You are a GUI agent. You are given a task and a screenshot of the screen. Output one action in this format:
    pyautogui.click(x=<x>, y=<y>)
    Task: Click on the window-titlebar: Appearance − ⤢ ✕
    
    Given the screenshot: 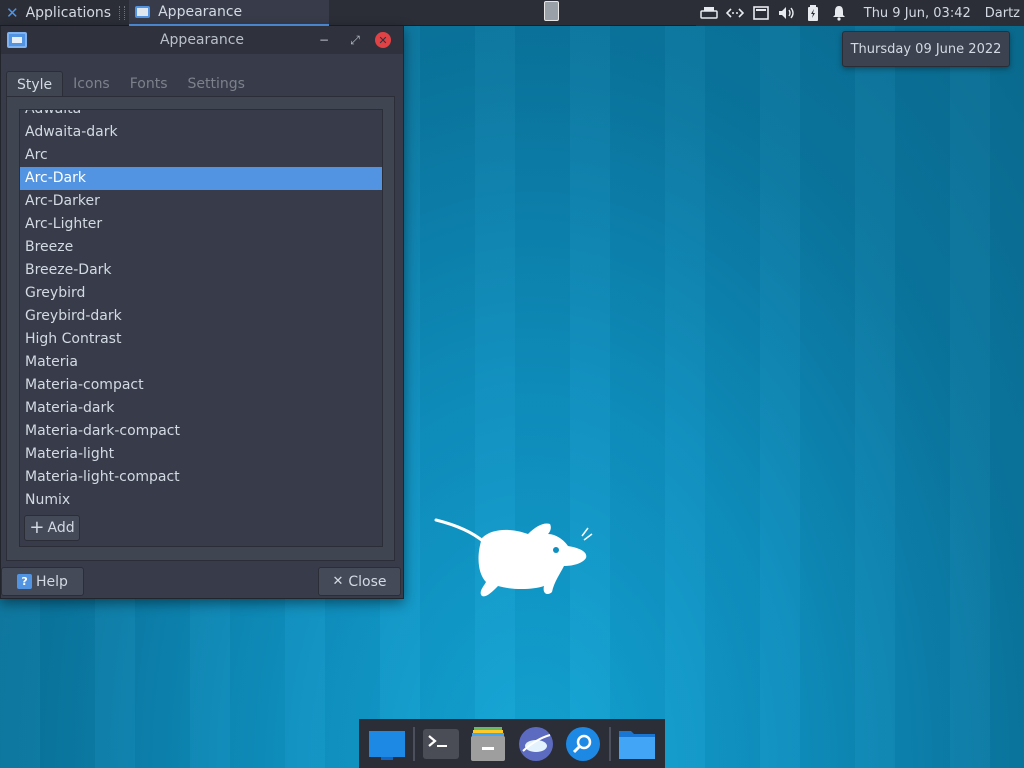 What is the action you would take?
    pyautogui.click(x=202, y=40)
    